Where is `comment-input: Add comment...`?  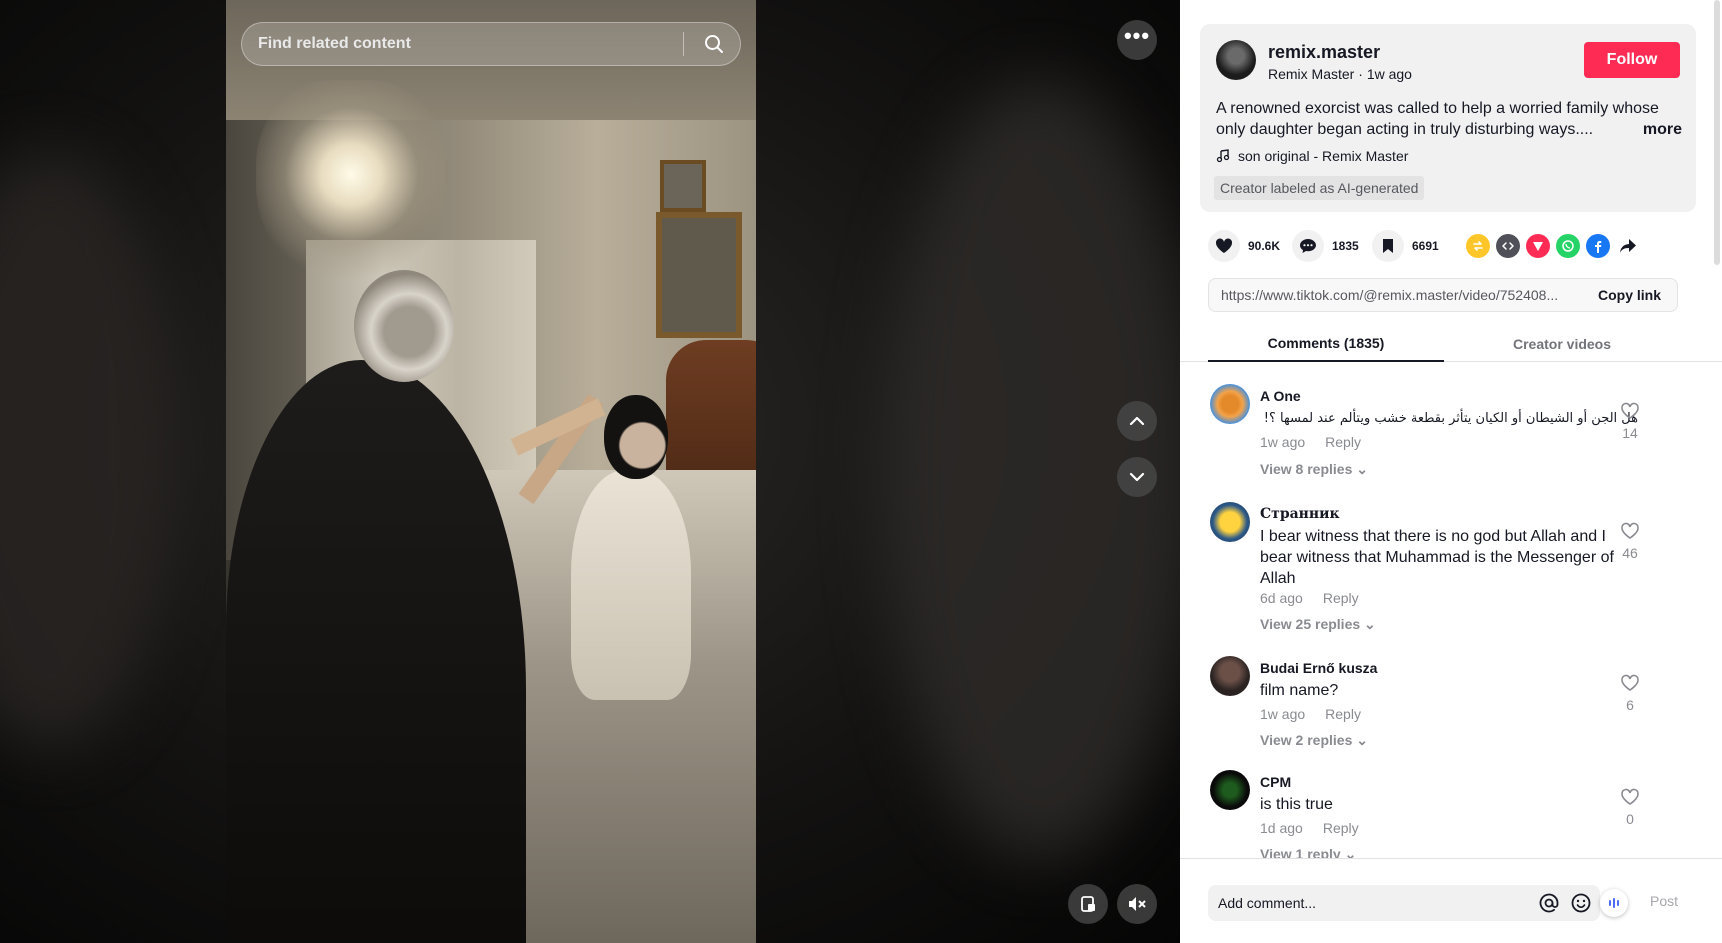
comment-input: Add comment... is located at coordinates (1404, 903).